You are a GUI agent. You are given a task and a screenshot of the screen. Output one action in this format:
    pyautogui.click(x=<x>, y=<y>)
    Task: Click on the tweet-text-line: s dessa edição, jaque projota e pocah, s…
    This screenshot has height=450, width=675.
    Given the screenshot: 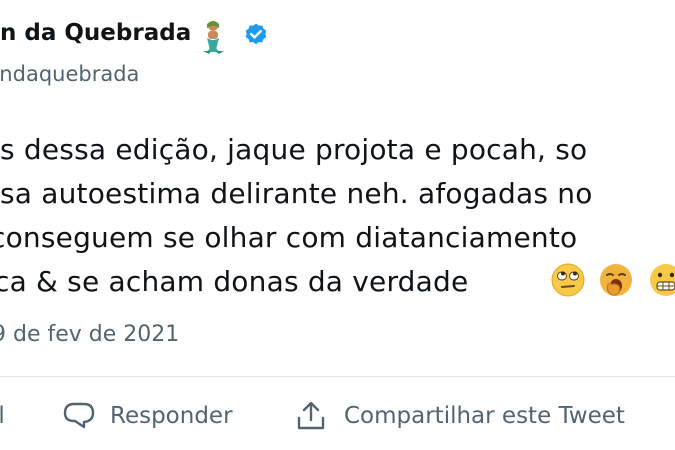 What is the action you would take?
    pyautogui.click(x=294, y=149)
    